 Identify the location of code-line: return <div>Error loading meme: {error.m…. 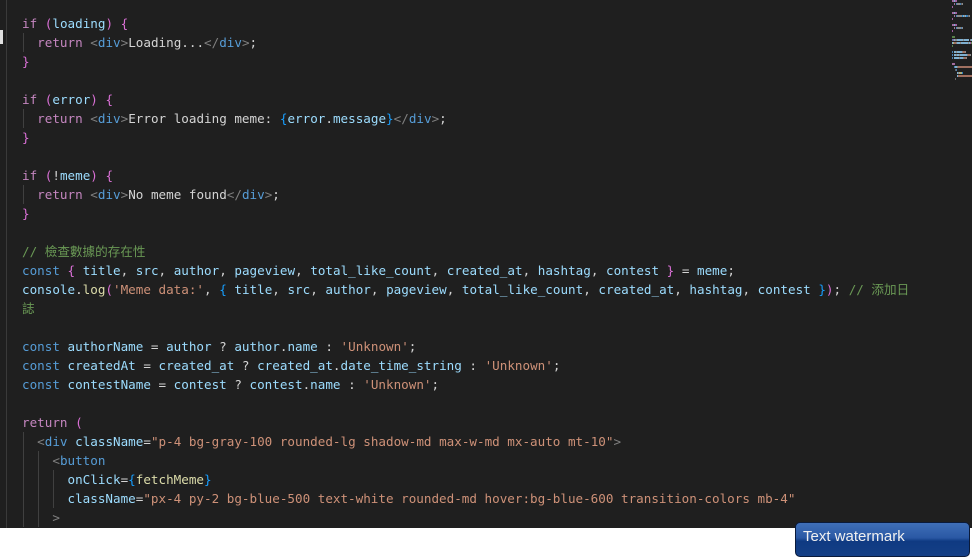
(465, 118).